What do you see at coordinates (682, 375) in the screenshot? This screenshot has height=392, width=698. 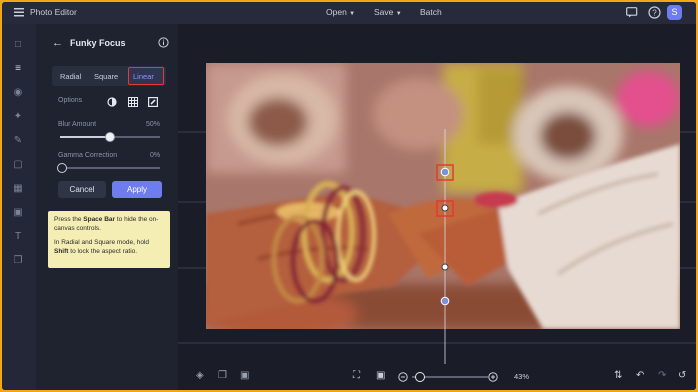 I see `history-icon: ↺` at bounding box center [682, 375].